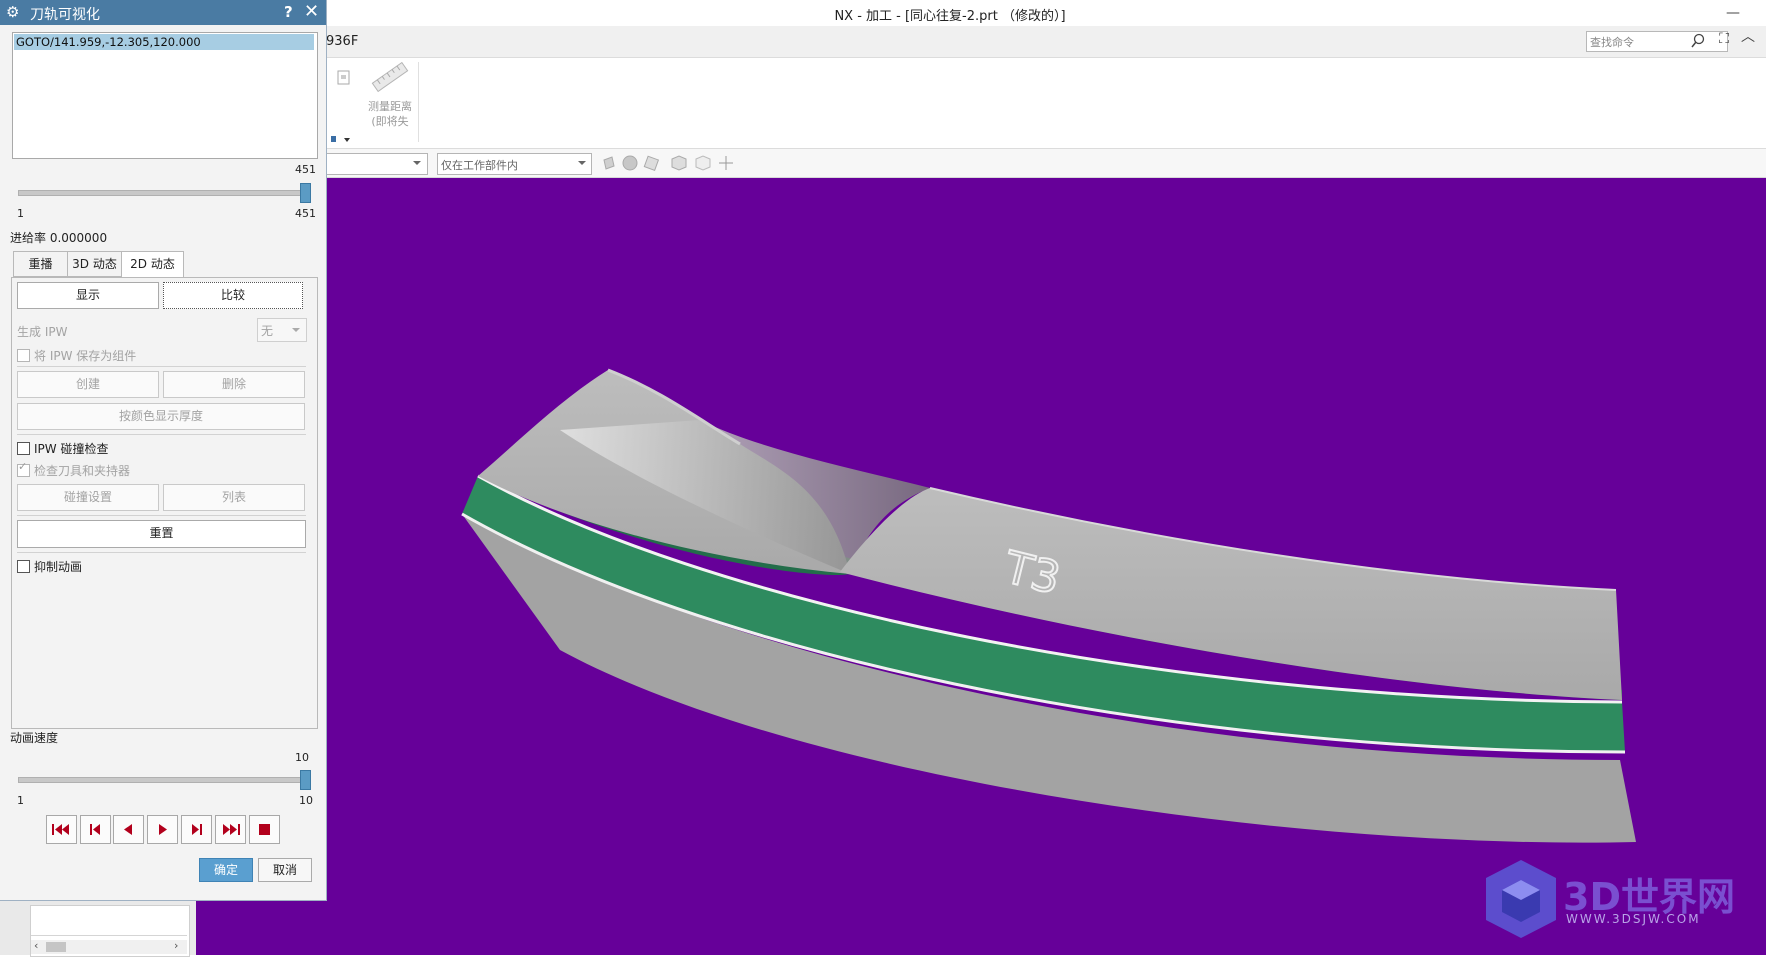 The width and height of the screenshot is (1766, 957). I want to click on restore-button: ⛶, so click(1724, 39).